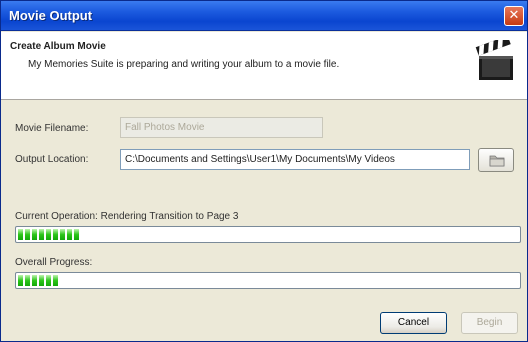 This screenshot has width=528, height=342. I want to click on current-operation-progress-bar, so click(268, 234).